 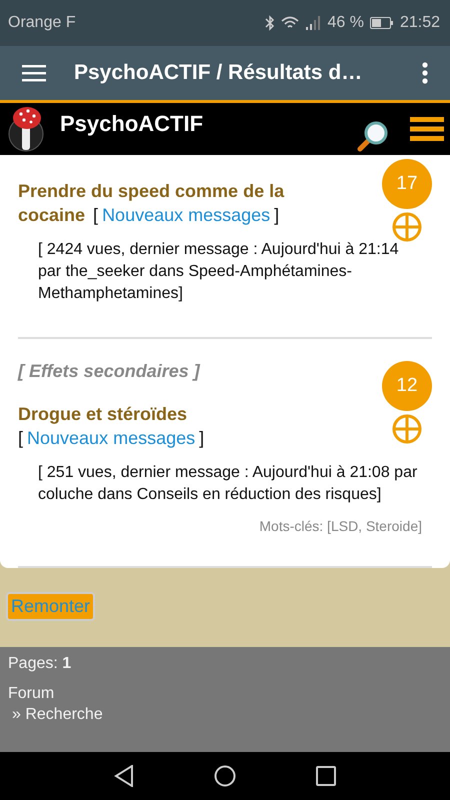 What do you see at coordinates (373, 136) in the screenshot?
I see `search-icon` at bounding box center [373, 136].